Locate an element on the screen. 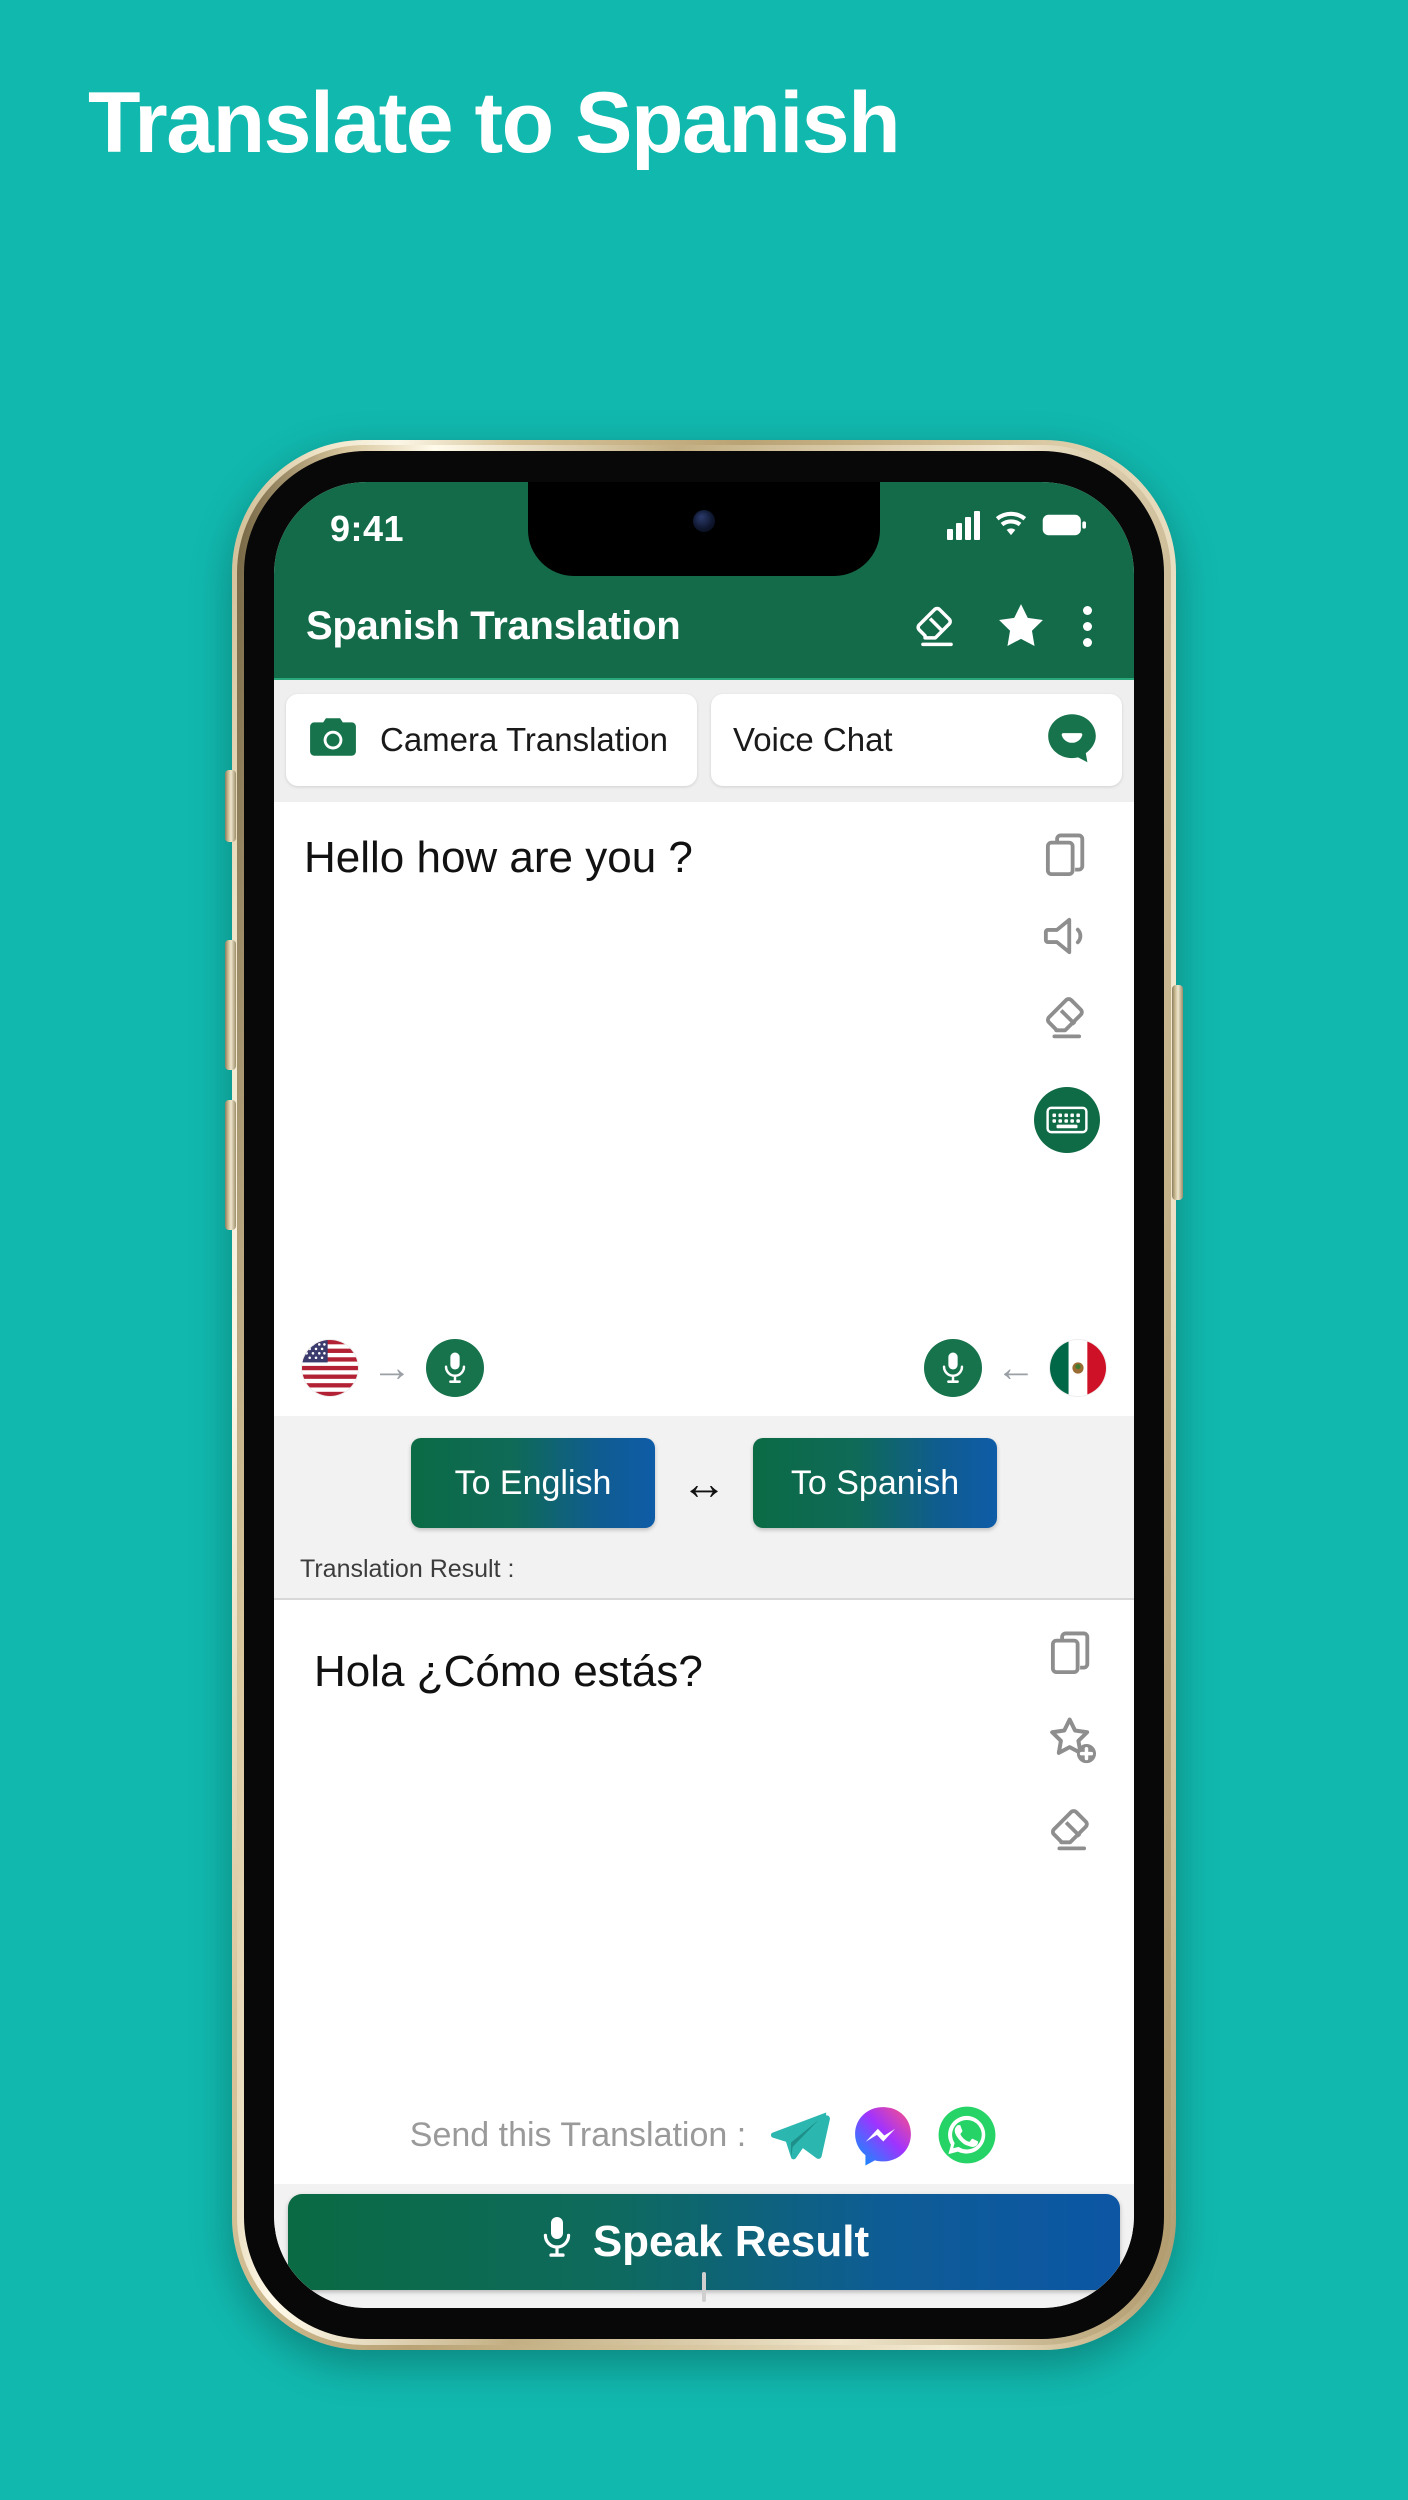  messenger-icon is located at coordinates (883, 2135).